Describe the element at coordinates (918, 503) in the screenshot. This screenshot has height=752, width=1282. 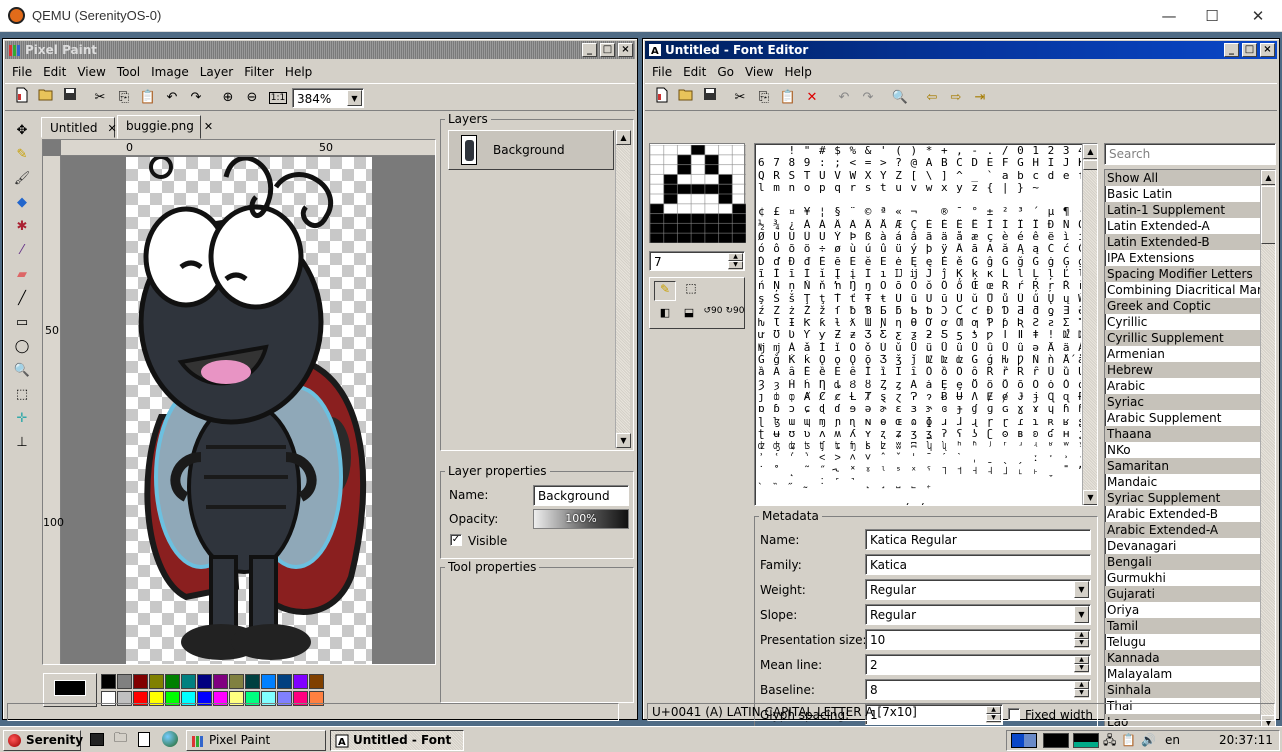
I see `glyph-row: ˴ _ _ ~ ~ – / / ˴ = ˘ ~` at that location.